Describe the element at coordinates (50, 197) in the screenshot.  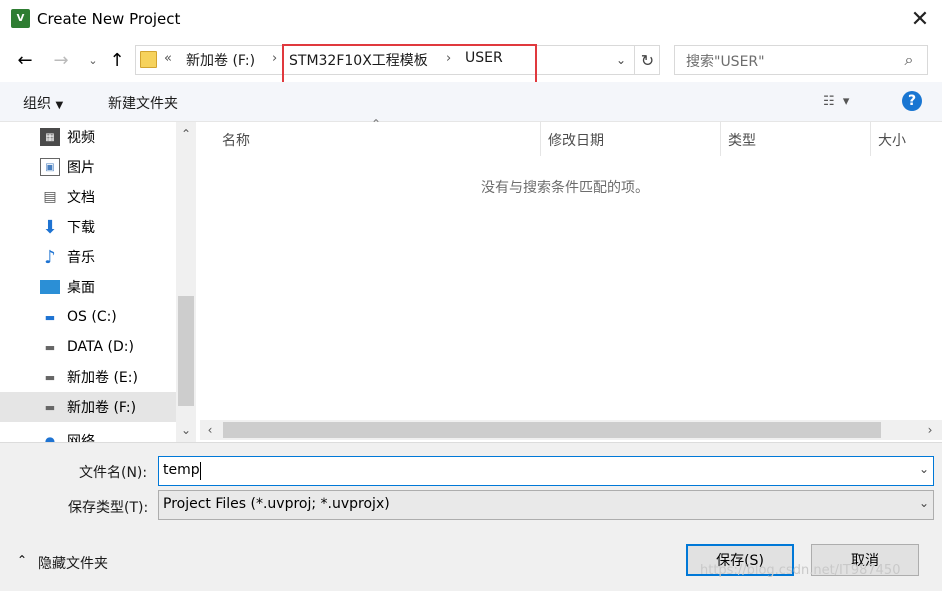
I see `document-icon: ▤` at that location.